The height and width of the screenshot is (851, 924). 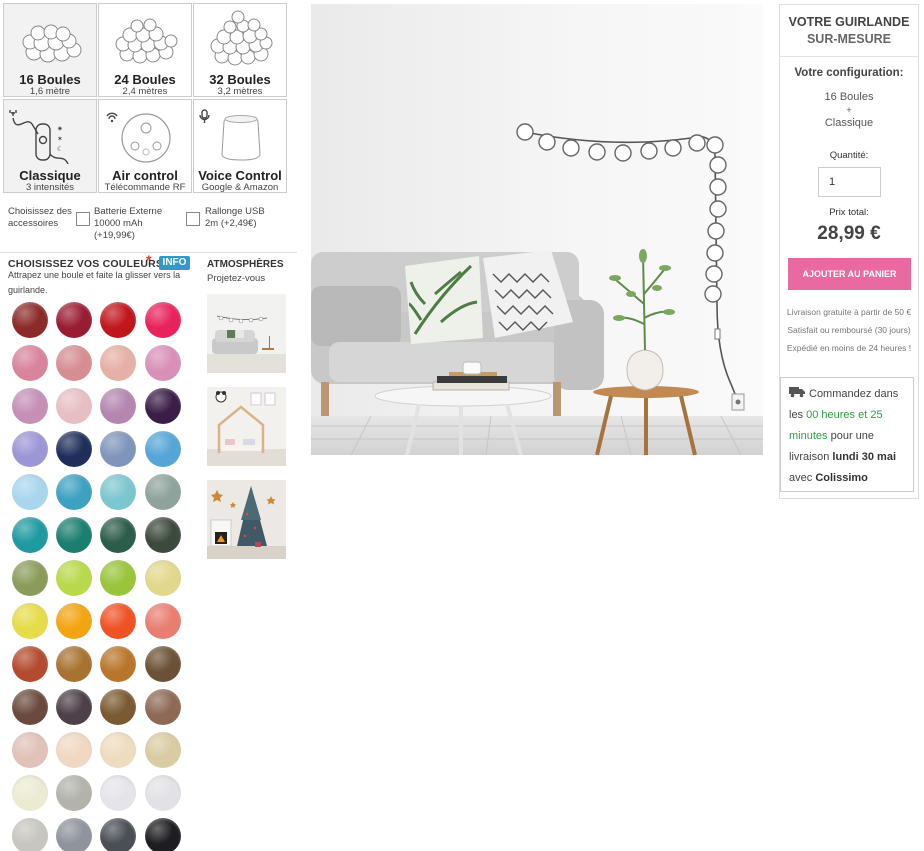 What do you see at coordinates (797, 392) in the screenshot?
I see `truck-icon` at bounding box center [797, 392].